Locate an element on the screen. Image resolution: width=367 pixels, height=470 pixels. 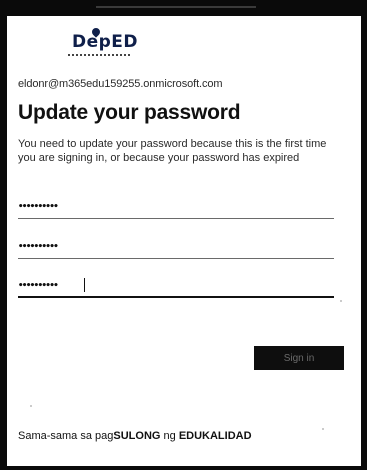
confirm-password-field: •••••••••• is located at coordinates (176, 287).